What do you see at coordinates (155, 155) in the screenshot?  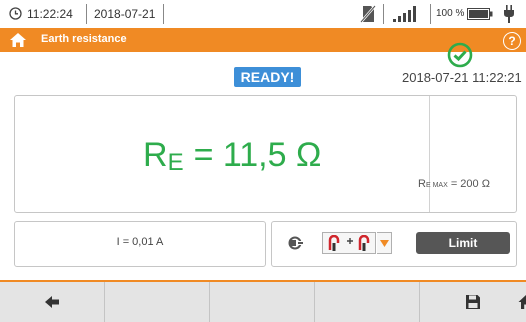 I see `result-symbol: R` at bounding box center [155, 155].